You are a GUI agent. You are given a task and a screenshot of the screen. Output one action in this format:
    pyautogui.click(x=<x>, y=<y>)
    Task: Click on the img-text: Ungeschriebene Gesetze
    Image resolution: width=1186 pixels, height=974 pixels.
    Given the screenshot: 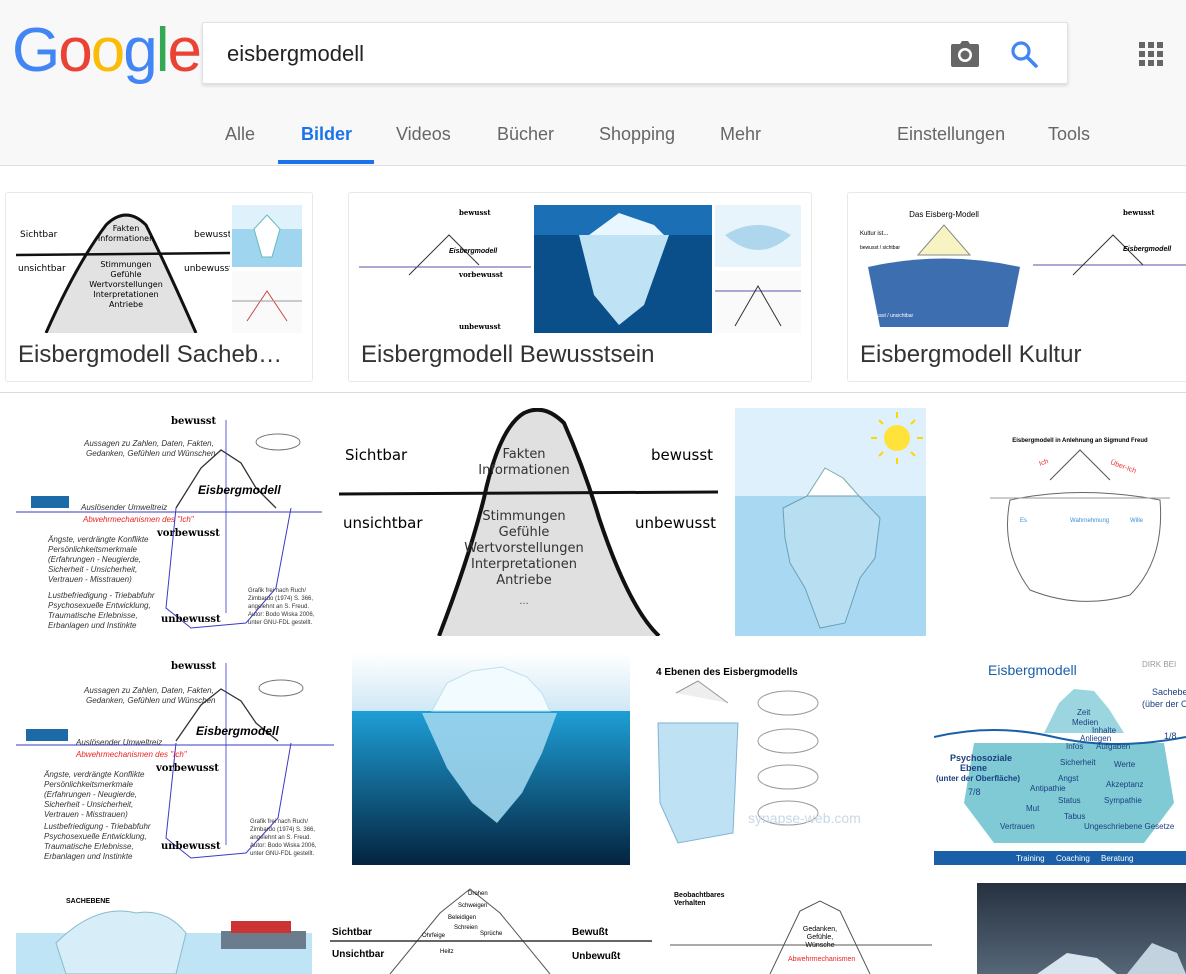 What is the action you would take?
    pyautogui.click(x=1129, y=826)
    